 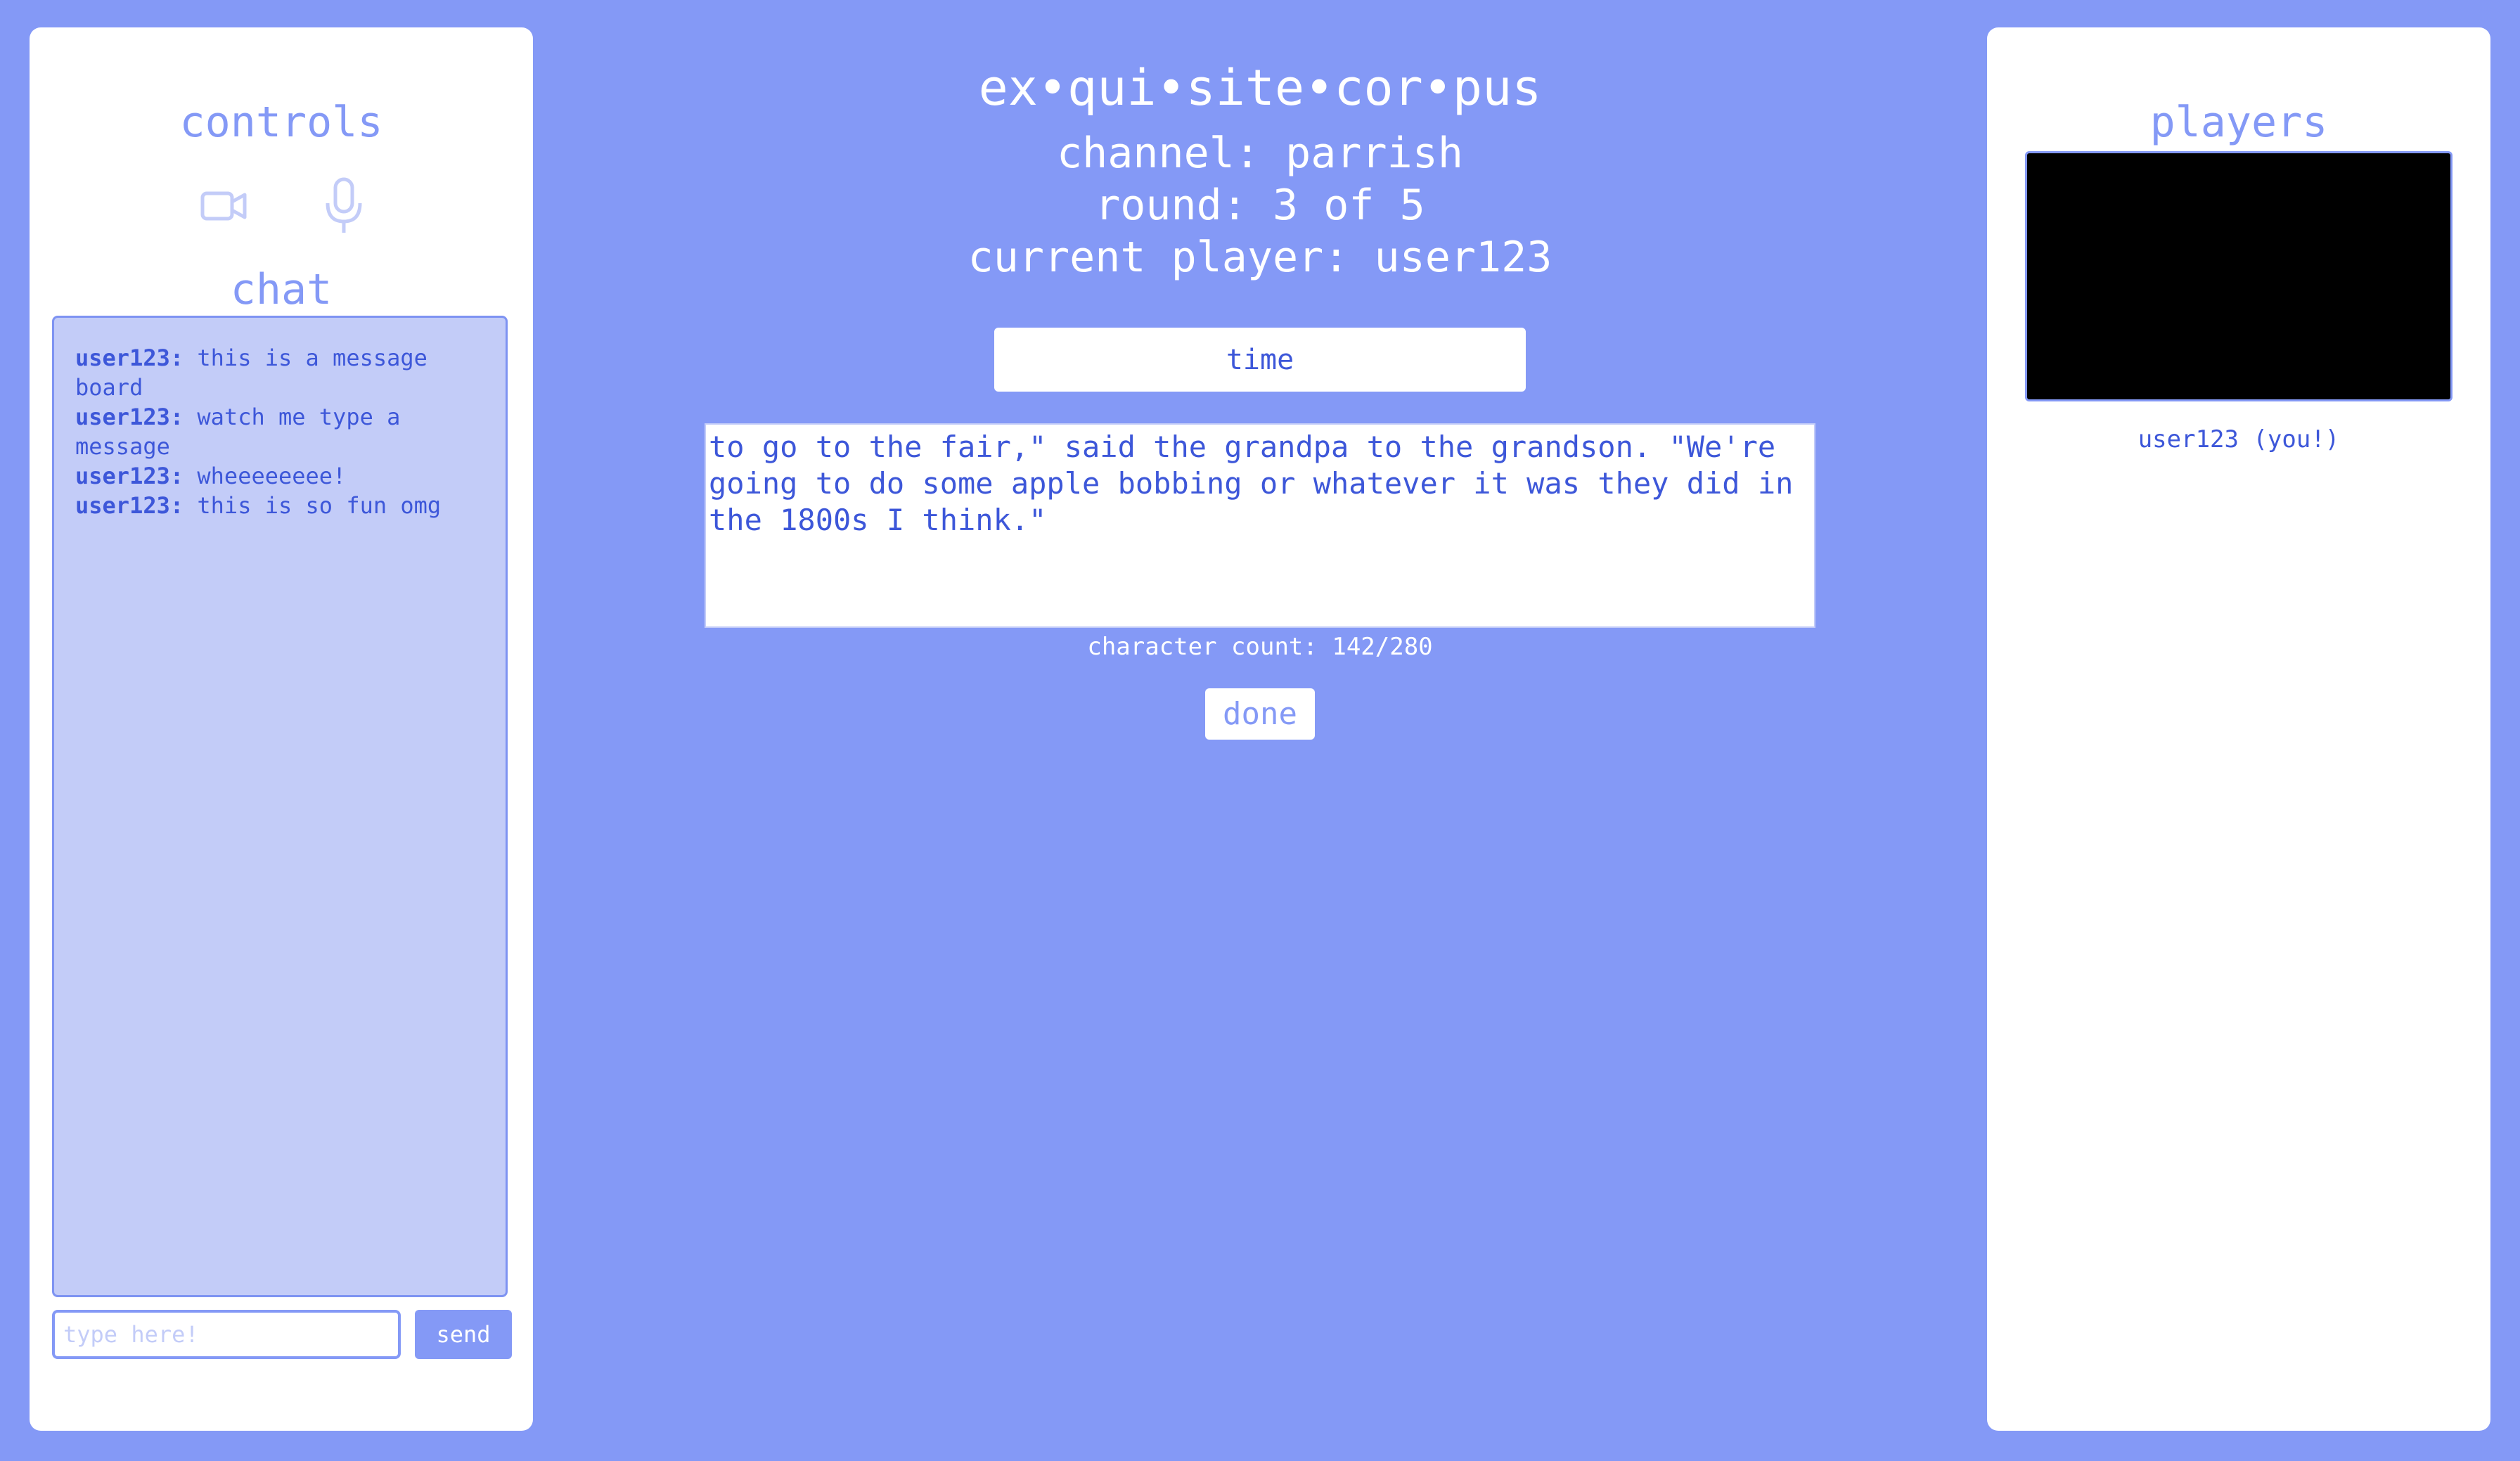 What do you see at coordinates (2238, 123) in the screenshot?
I see `players-title: players` at bounding box center [2238, 123].